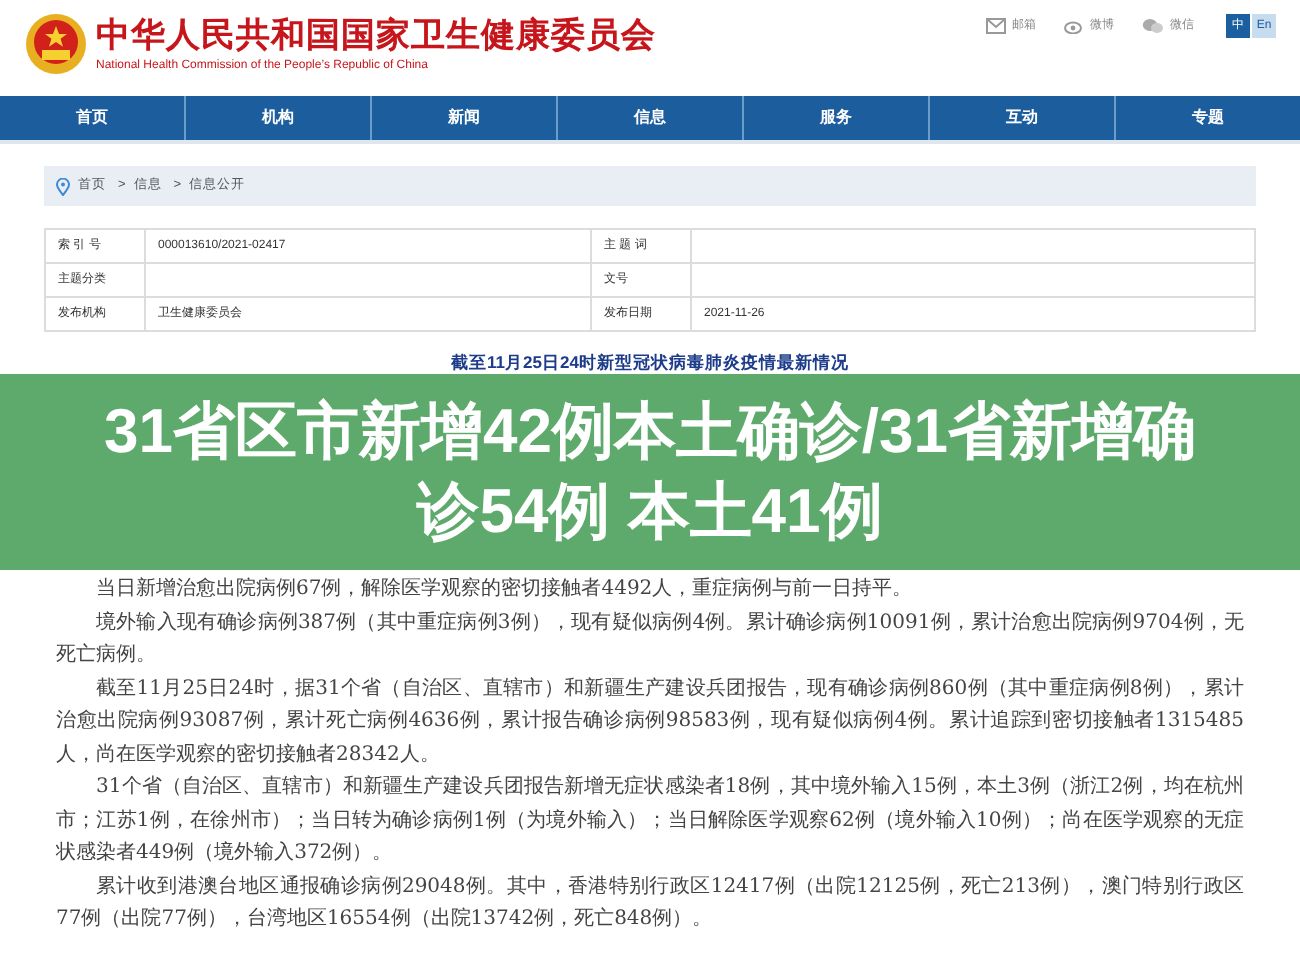 The width and height of the screenshot is (1300, 958). I want to click on article-paragraph: 截至11月25日24时，据31个省（自治区、直辖市）和新疆生产建设兵团报告，现有确诊病例860例（其中重症病例8例），累计治愈出院病例93087例，累计死亡病例4636例，累计报告确诊病例98583例，现有疑似病例4例。累计追踪到密切接触者1315485人，尚在医学观察的密切接触者28342人。, so click(650, 722).